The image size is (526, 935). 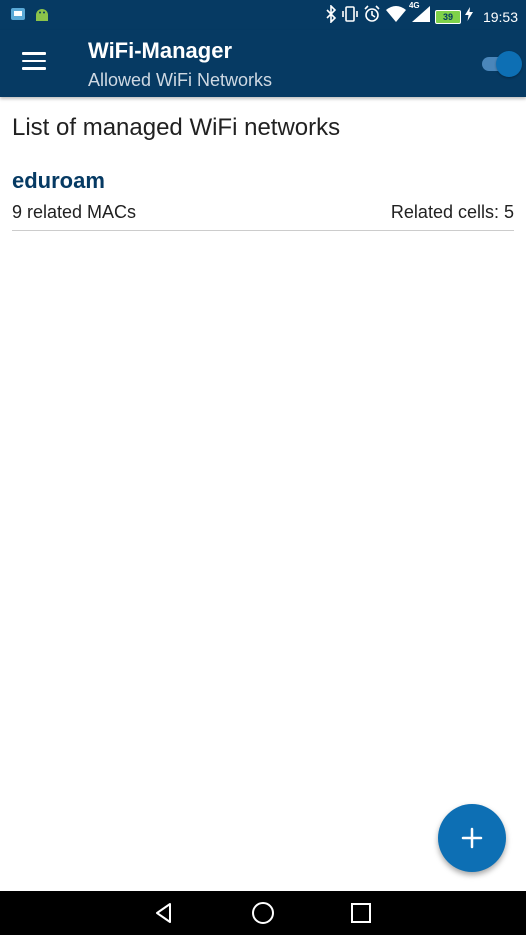 I want to click on page-heading: List of managed WiFi networks, so click(x=176, y=127).